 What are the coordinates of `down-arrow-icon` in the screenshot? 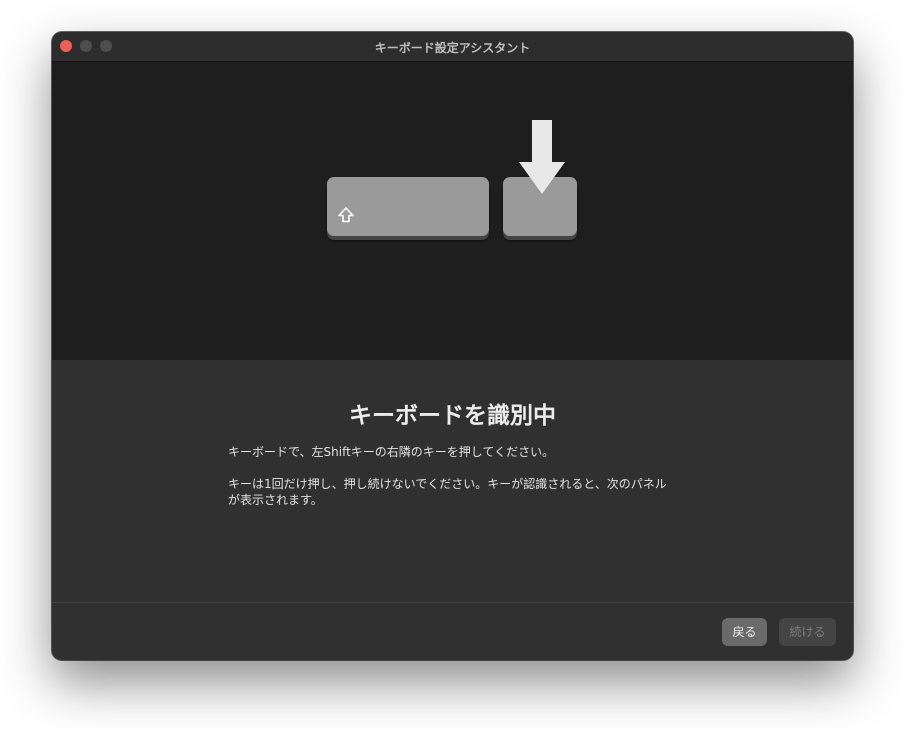 It's located at (542, 157).